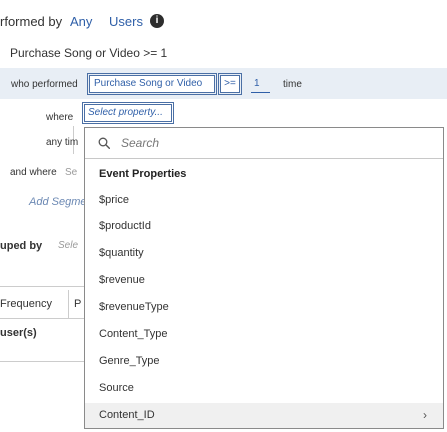 The image size is (447, 432). Describe the element at coordinates (152, 84) in the screenshot. I see `event-select: Purchase Song or Video` at that location.